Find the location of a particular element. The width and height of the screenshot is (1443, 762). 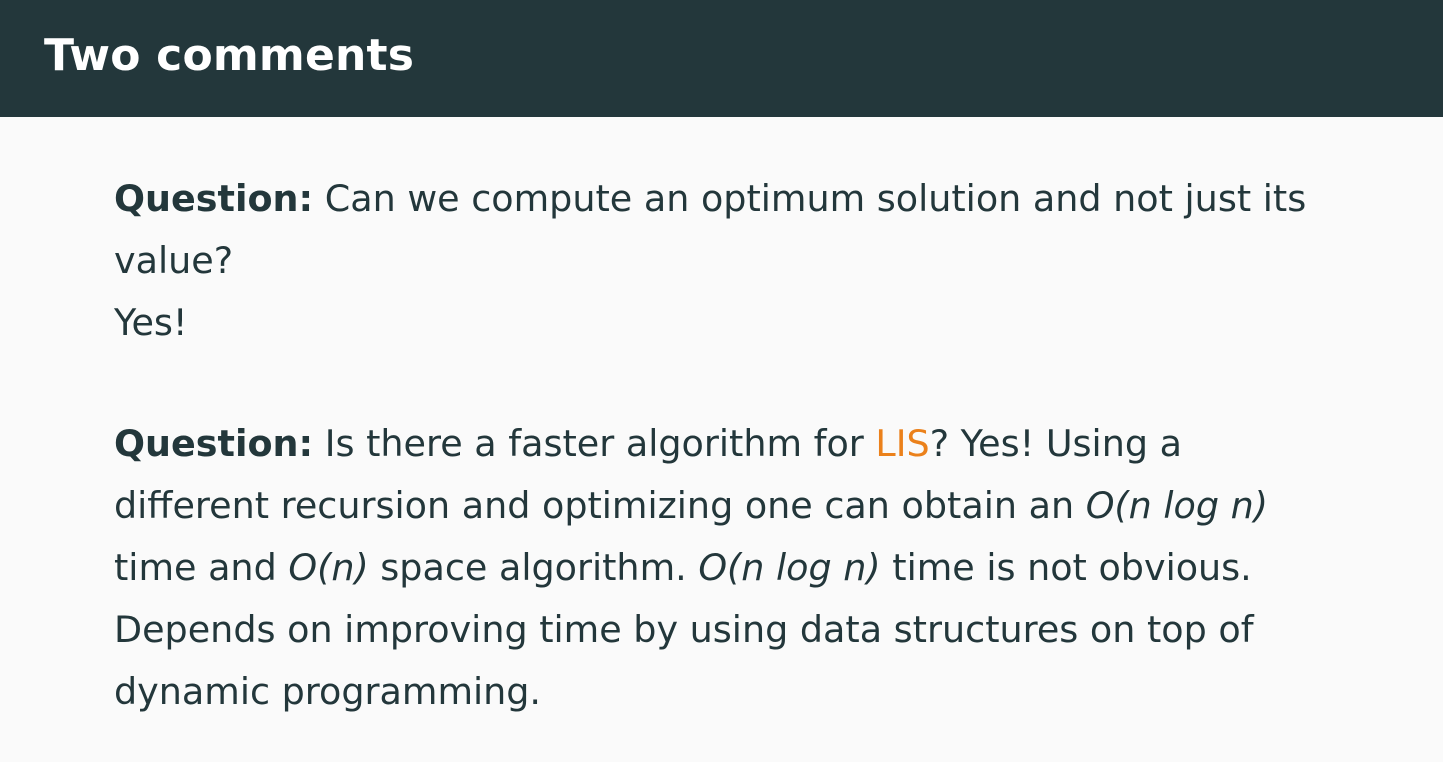

slide-title: Two comments is located at coordinates (229, 55).